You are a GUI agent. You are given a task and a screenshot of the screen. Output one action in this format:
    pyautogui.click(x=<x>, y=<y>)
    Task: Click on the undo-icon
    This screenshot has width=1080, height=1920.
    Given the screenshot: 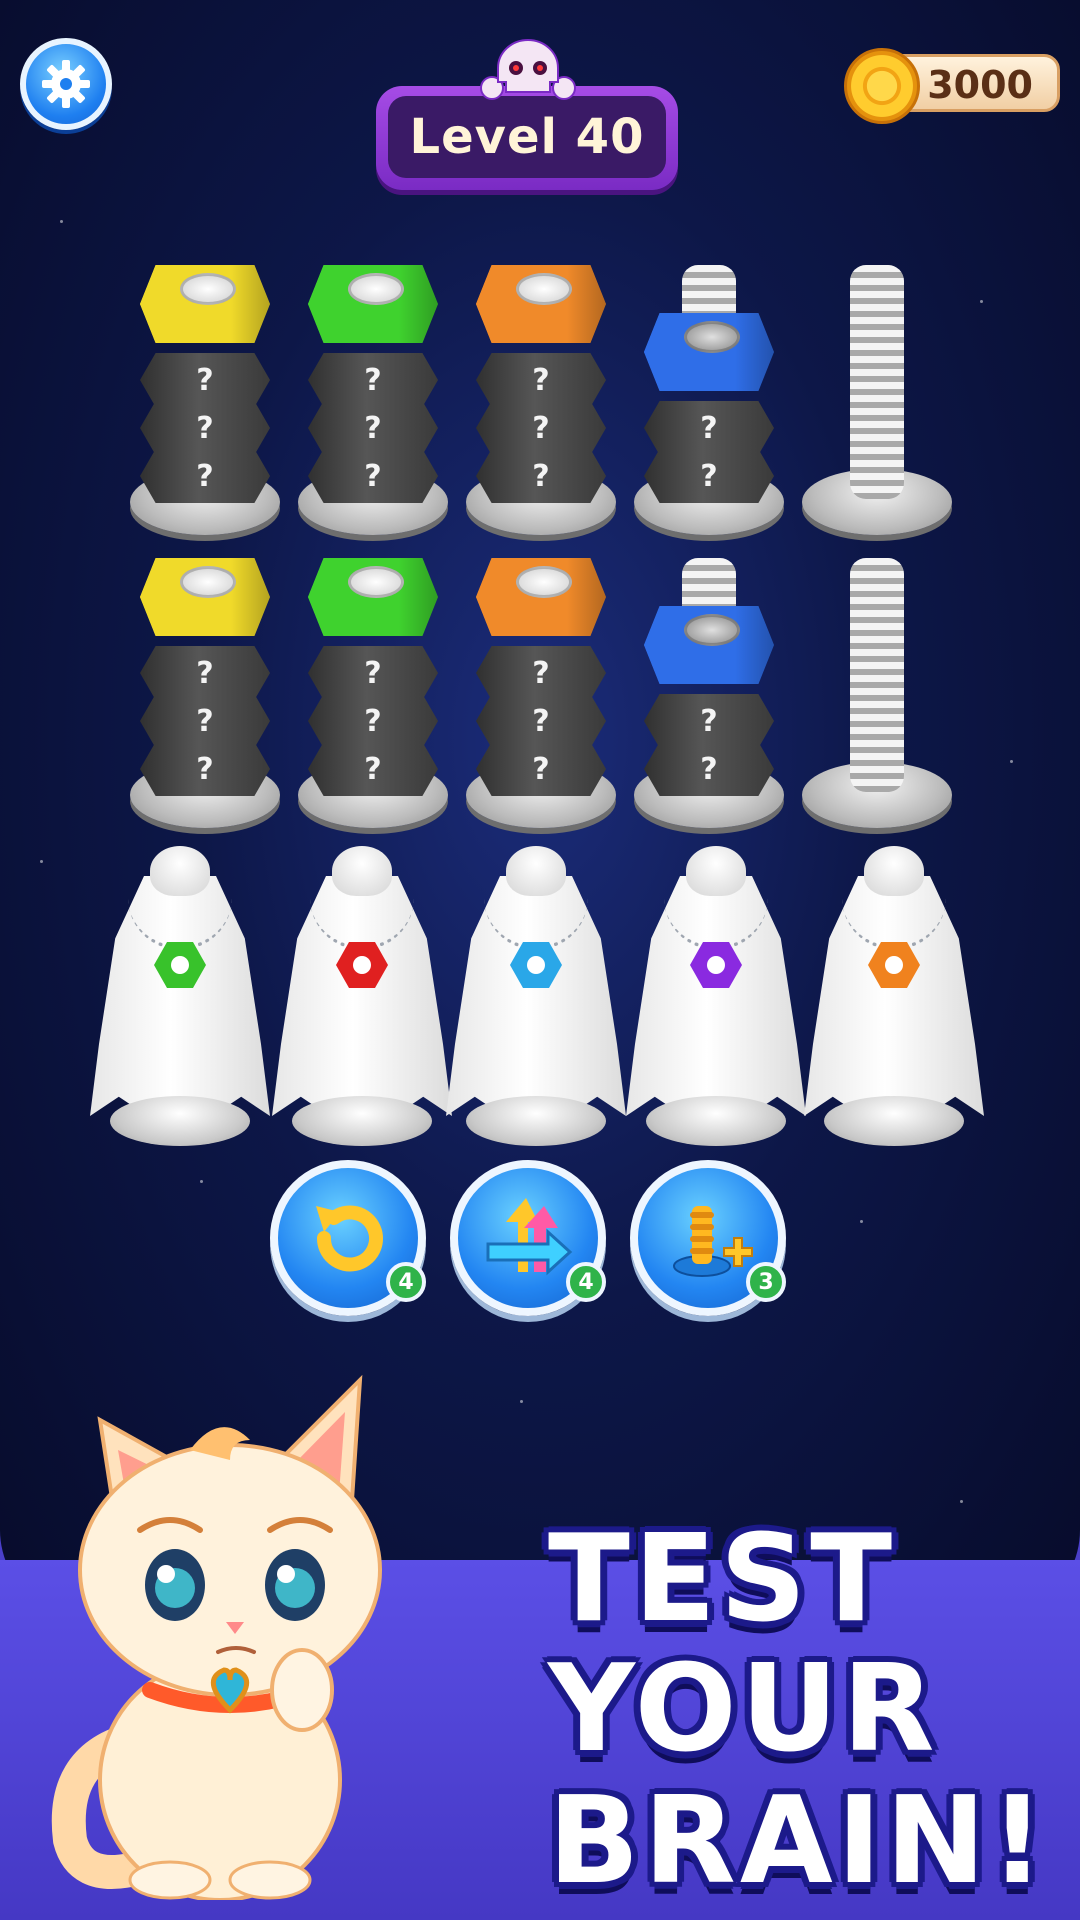 What is the action you would take?
    pyautogui.click(x=349, y=1238)
    